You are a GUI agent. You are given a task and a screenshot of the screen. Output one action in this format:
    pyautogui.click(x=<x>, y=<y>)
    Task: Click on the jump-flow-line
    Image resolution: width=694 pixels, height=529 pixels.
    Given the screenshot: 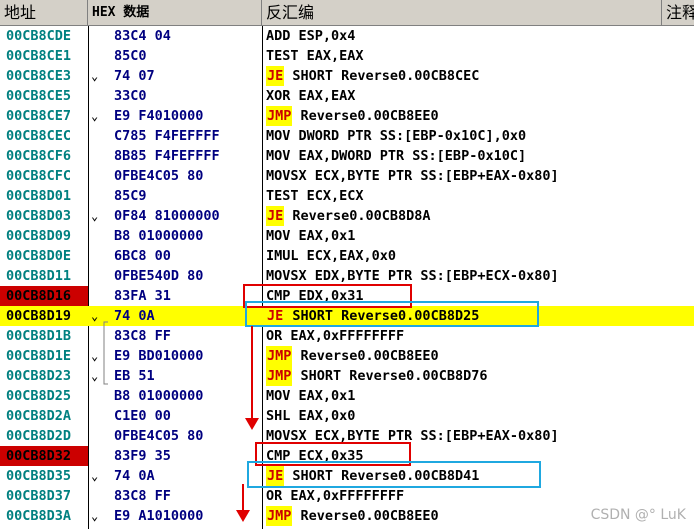 What is the action you would take?
    pyautogui.click(x=105, y=353)
    